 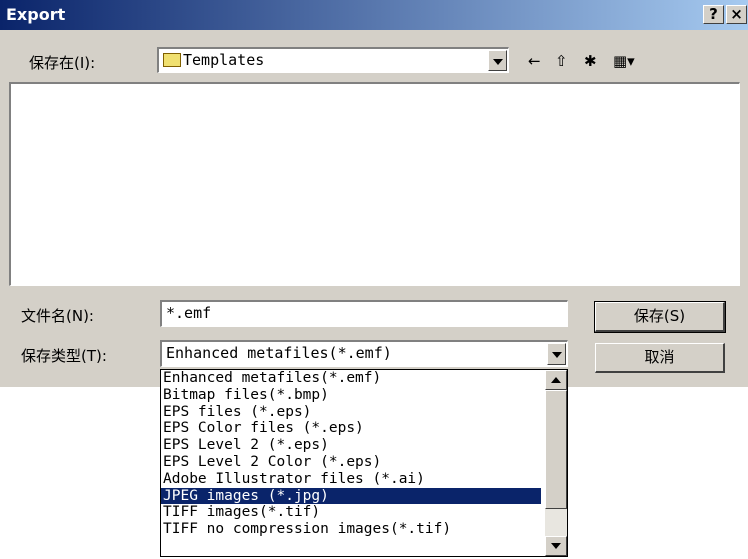 I want to click on folder-icon, so click(x=172, y=60).